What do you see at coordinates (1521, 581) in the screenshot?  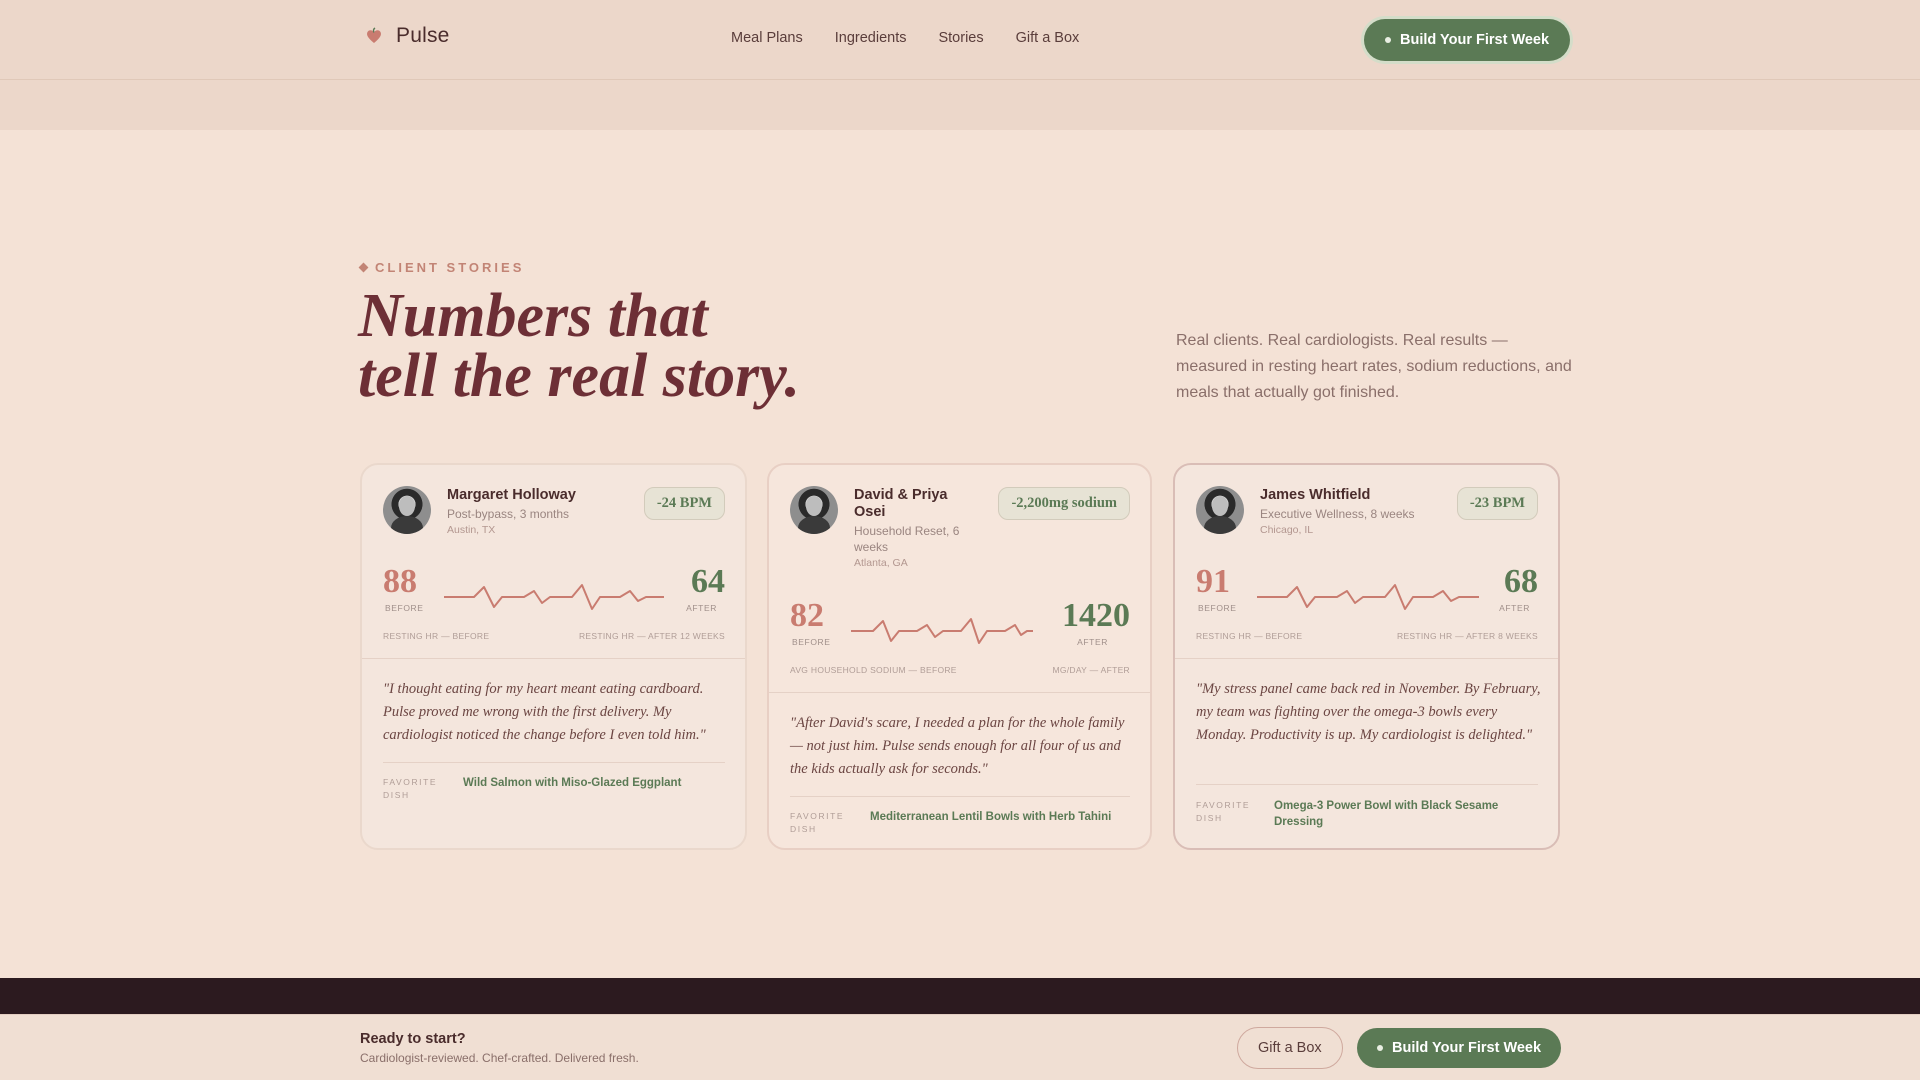 I see `after-value: 68` at bounding box center [1521, 581].